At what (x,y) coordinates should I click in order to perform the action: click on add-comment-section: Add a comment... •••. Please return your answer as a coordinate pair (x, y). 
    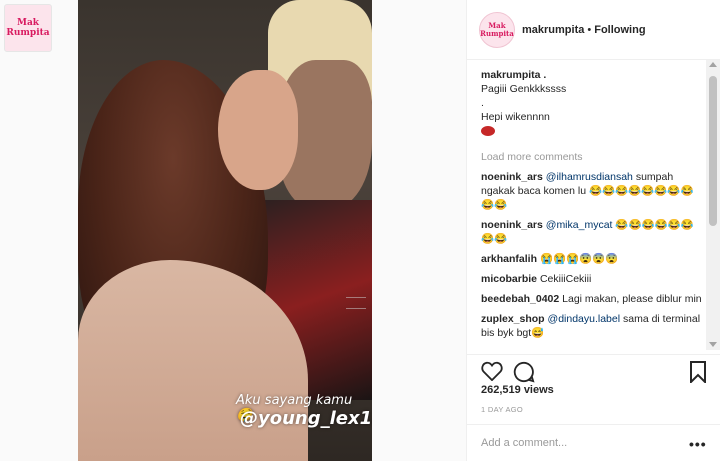
    Looking at the image, I should click on (593, 442).